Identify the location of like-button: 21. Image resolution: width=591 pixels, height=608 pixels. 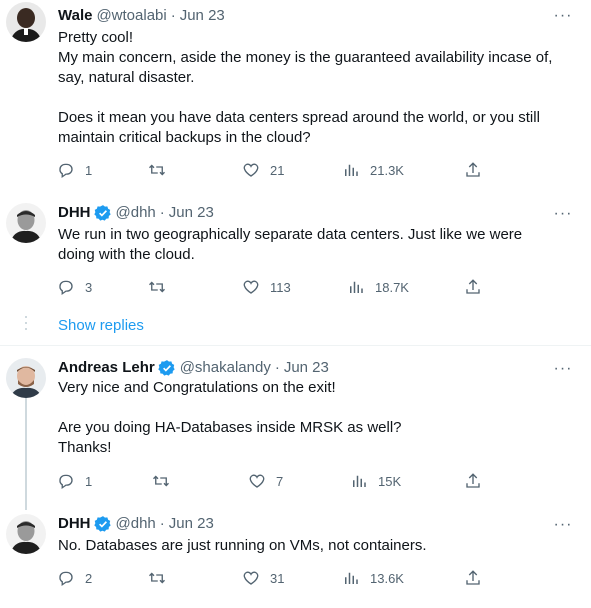
(263, 170).